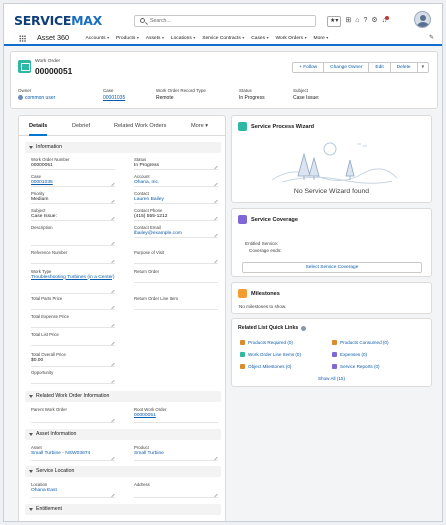  I want to click on field-value: Ohana East, so click(73, 491).